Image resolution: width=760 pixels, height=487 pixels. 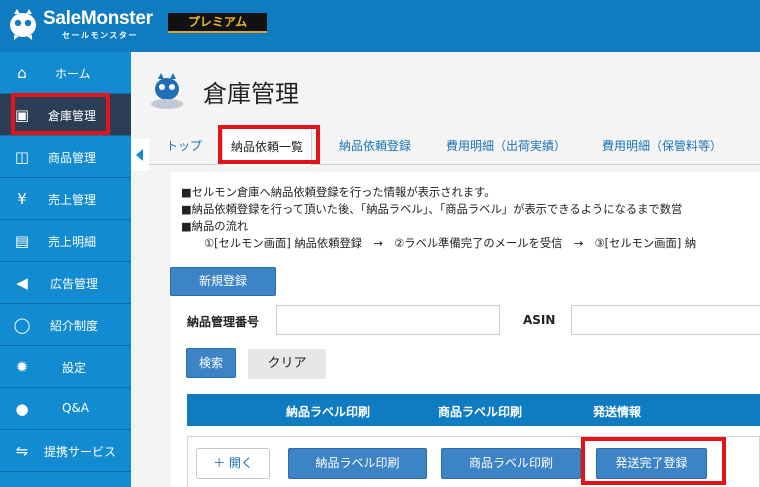 What do you see at coordinates (74, 368) in the screenshot?
I see `sidebar-item-label: 設定` at bounding box center [74, 368].